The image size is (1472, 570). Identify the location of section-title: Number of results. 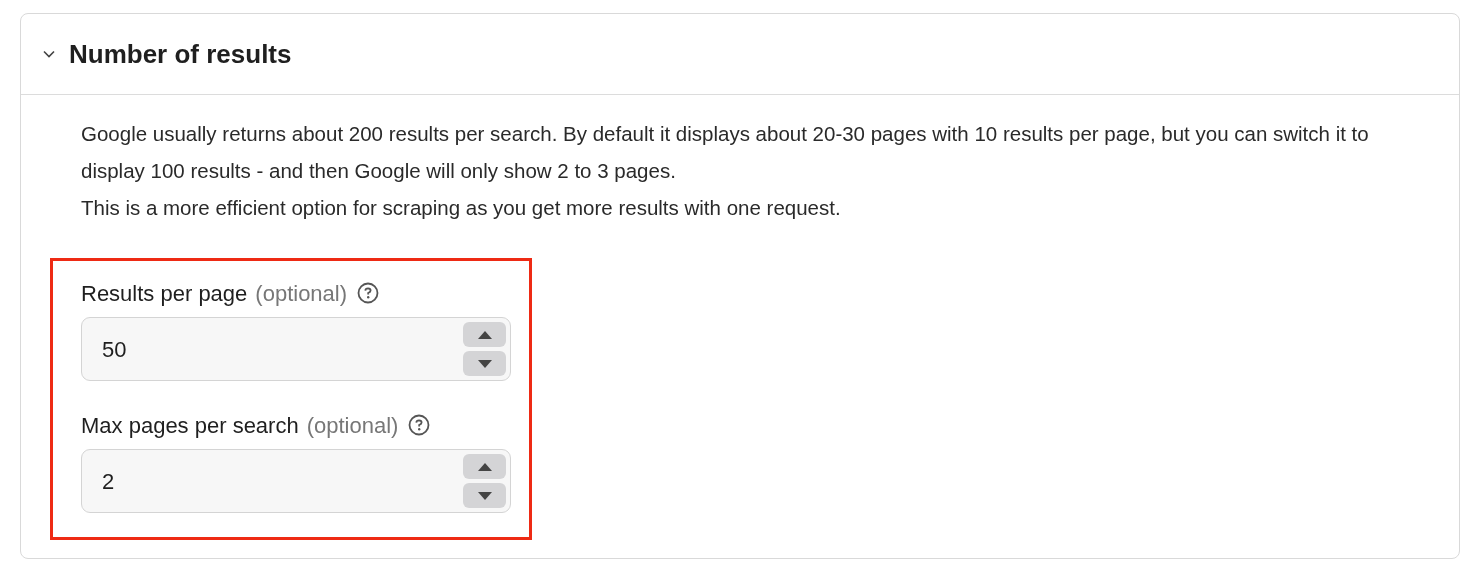
(180, 54).